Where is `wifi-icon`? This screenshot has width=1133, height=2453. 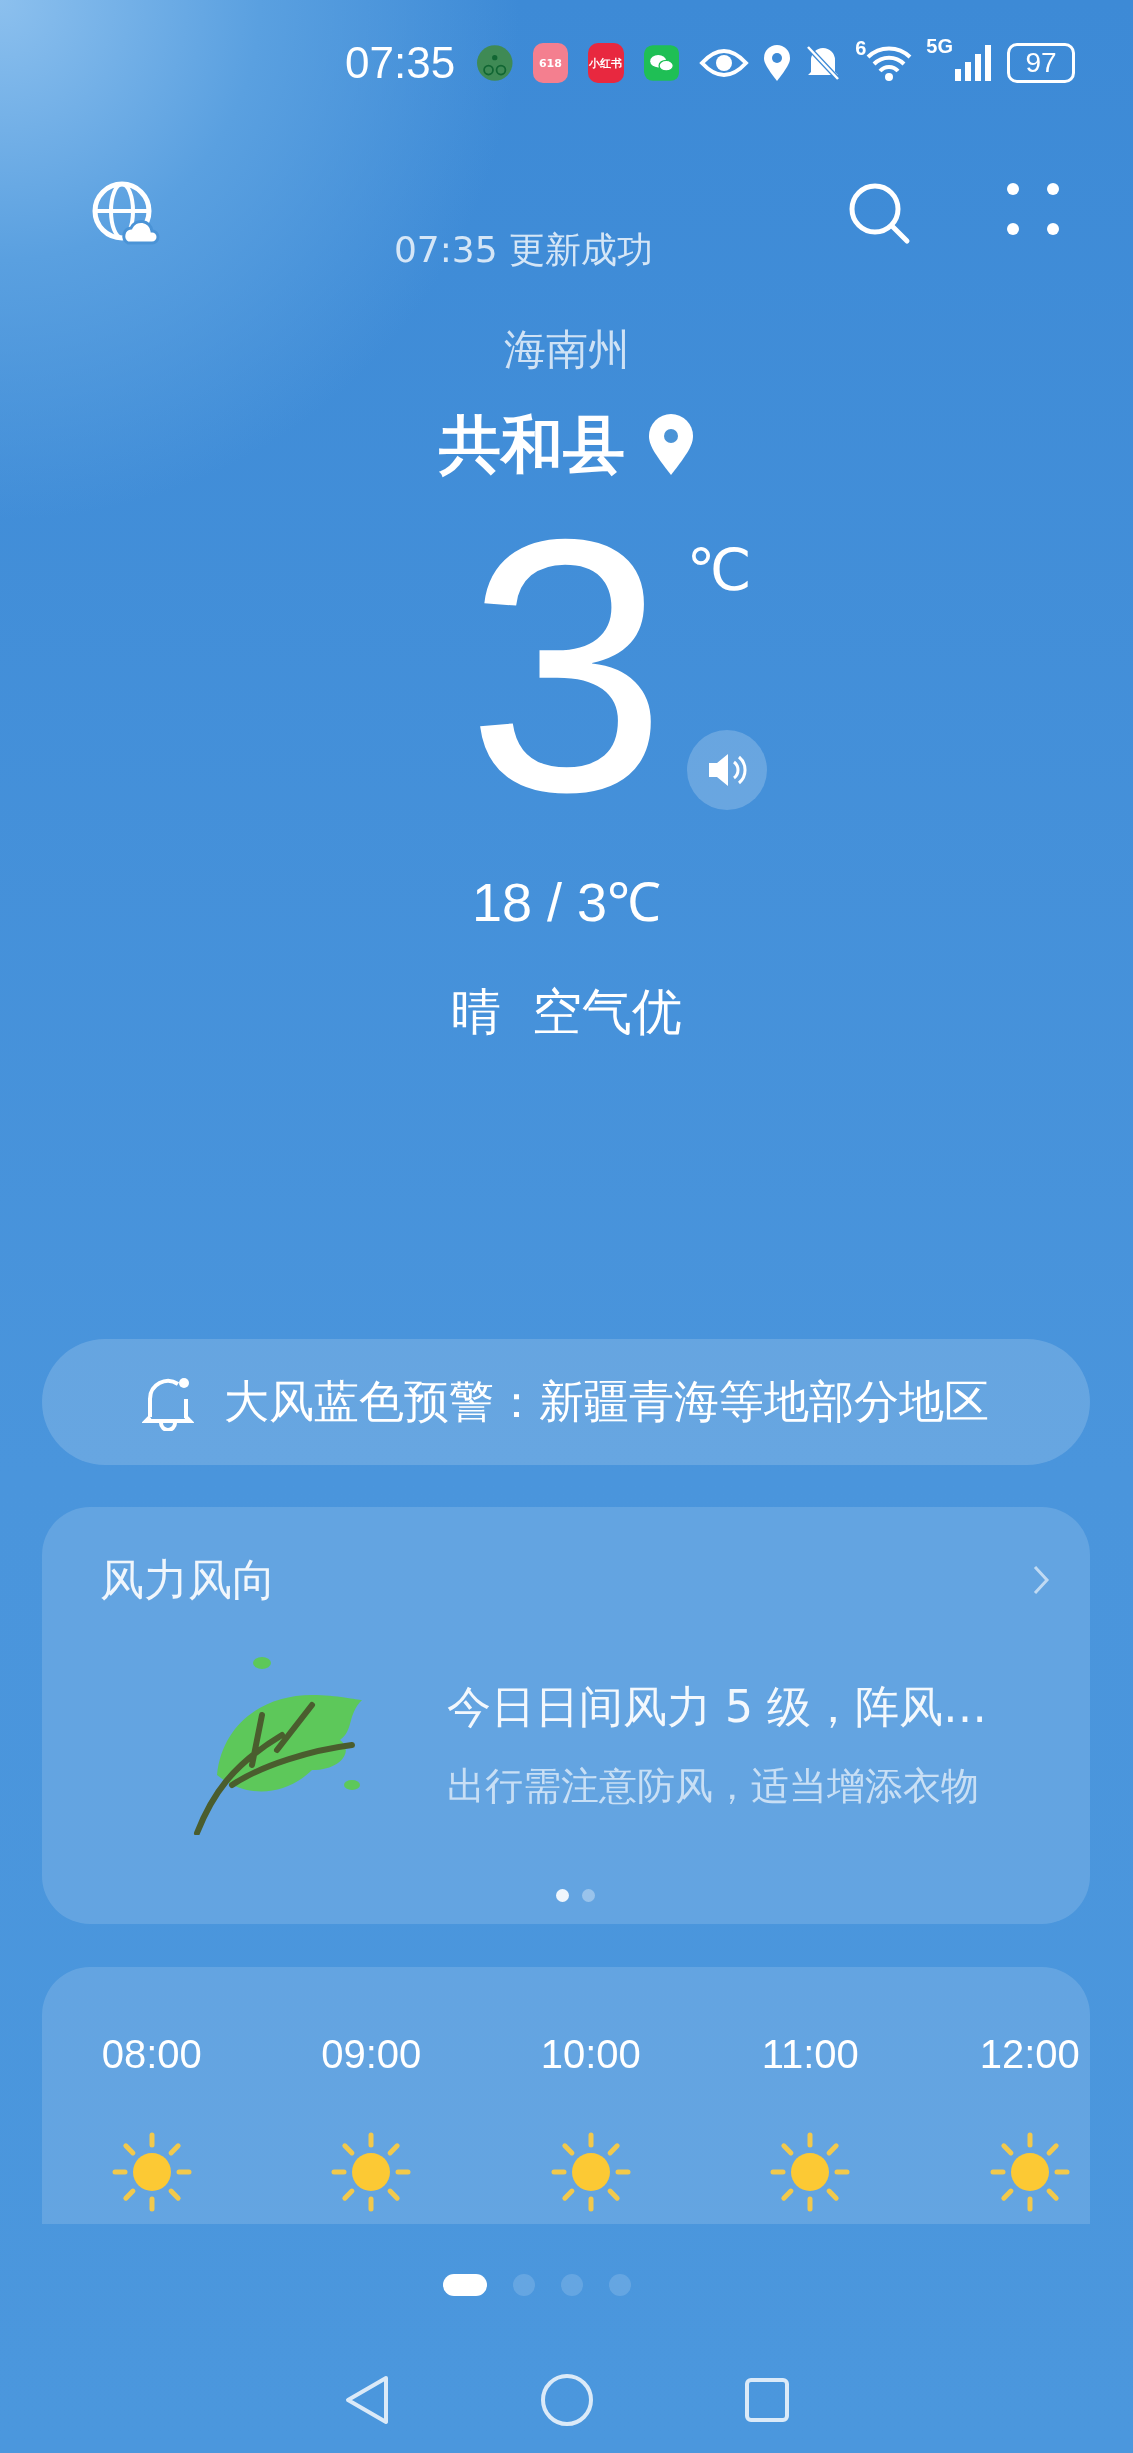 wifi-icon is located at coordinates (889, 63).